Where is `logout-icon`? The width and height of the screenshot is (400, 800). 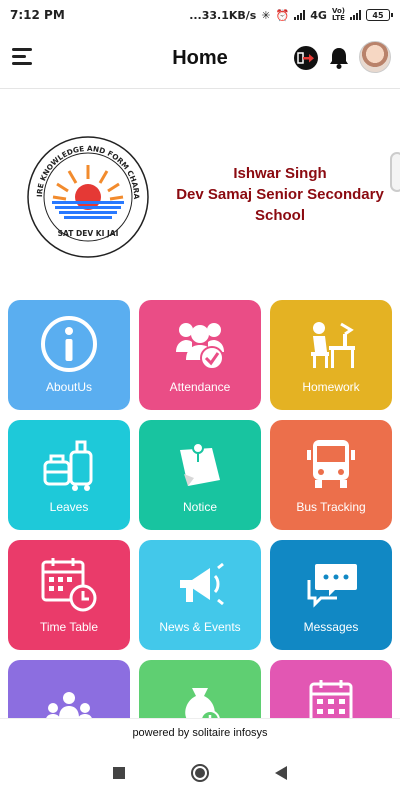 logout-icon is located at coordinates (306, 58).